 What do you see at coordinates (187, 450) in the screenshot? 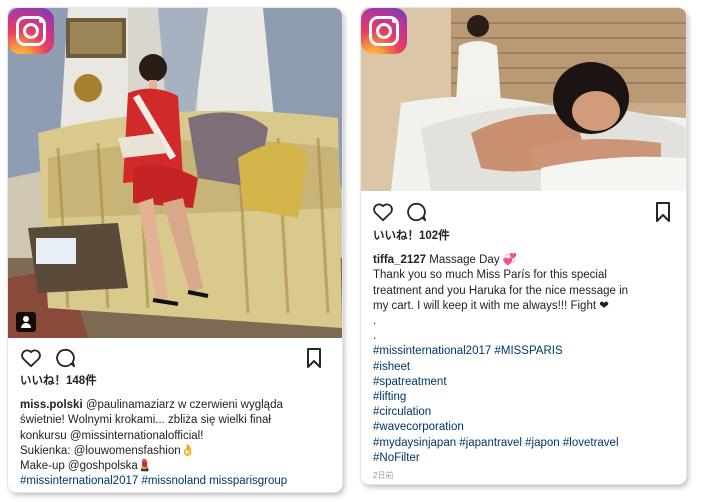
I see `ok-hand-emoji: 👌` at bounding box center [187, 450].